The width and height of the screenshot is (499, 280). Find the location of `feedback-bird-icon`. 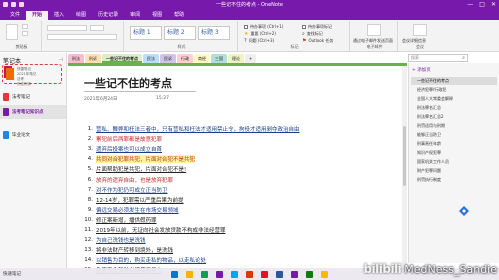

feedback-bird-icon is located at coordinates (464, 211).